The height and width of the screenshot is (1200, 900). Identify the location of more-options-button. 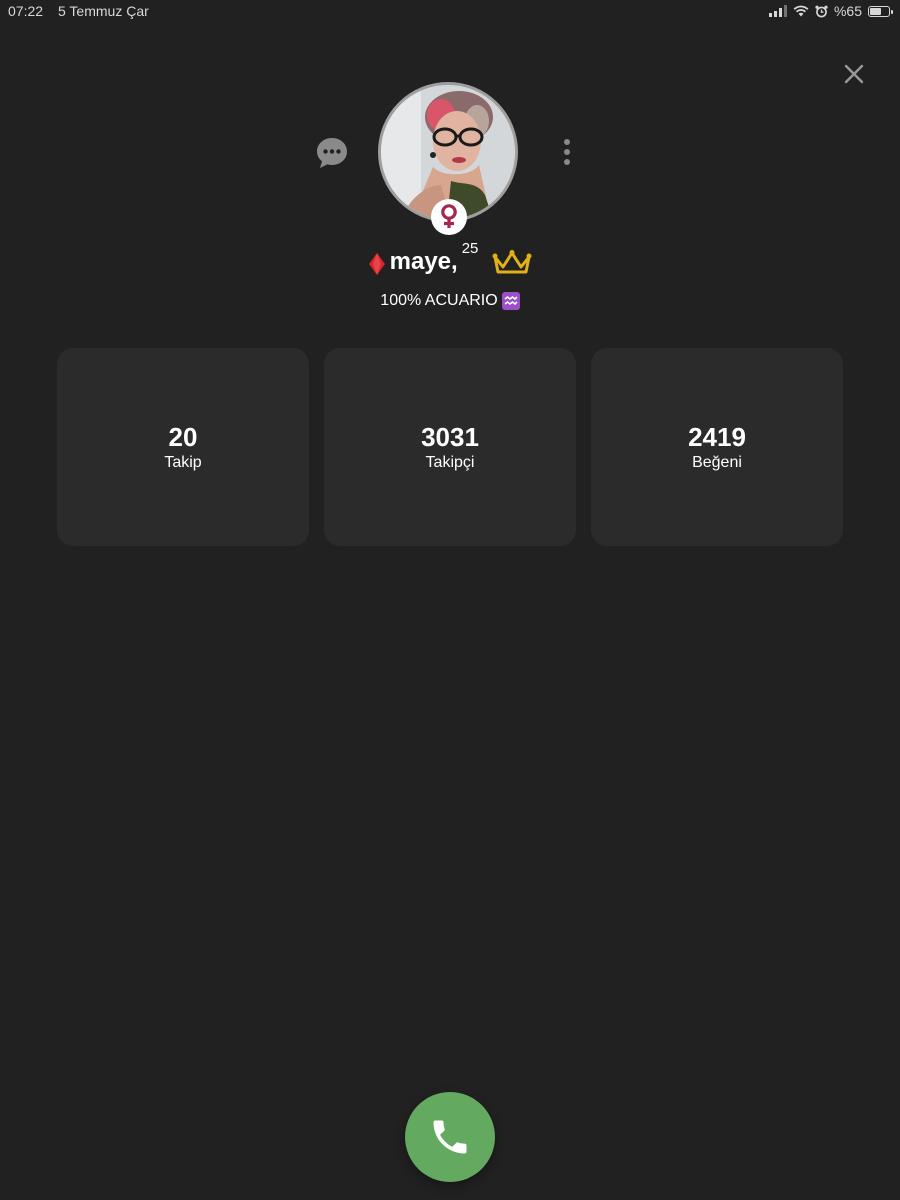
(567, 152).